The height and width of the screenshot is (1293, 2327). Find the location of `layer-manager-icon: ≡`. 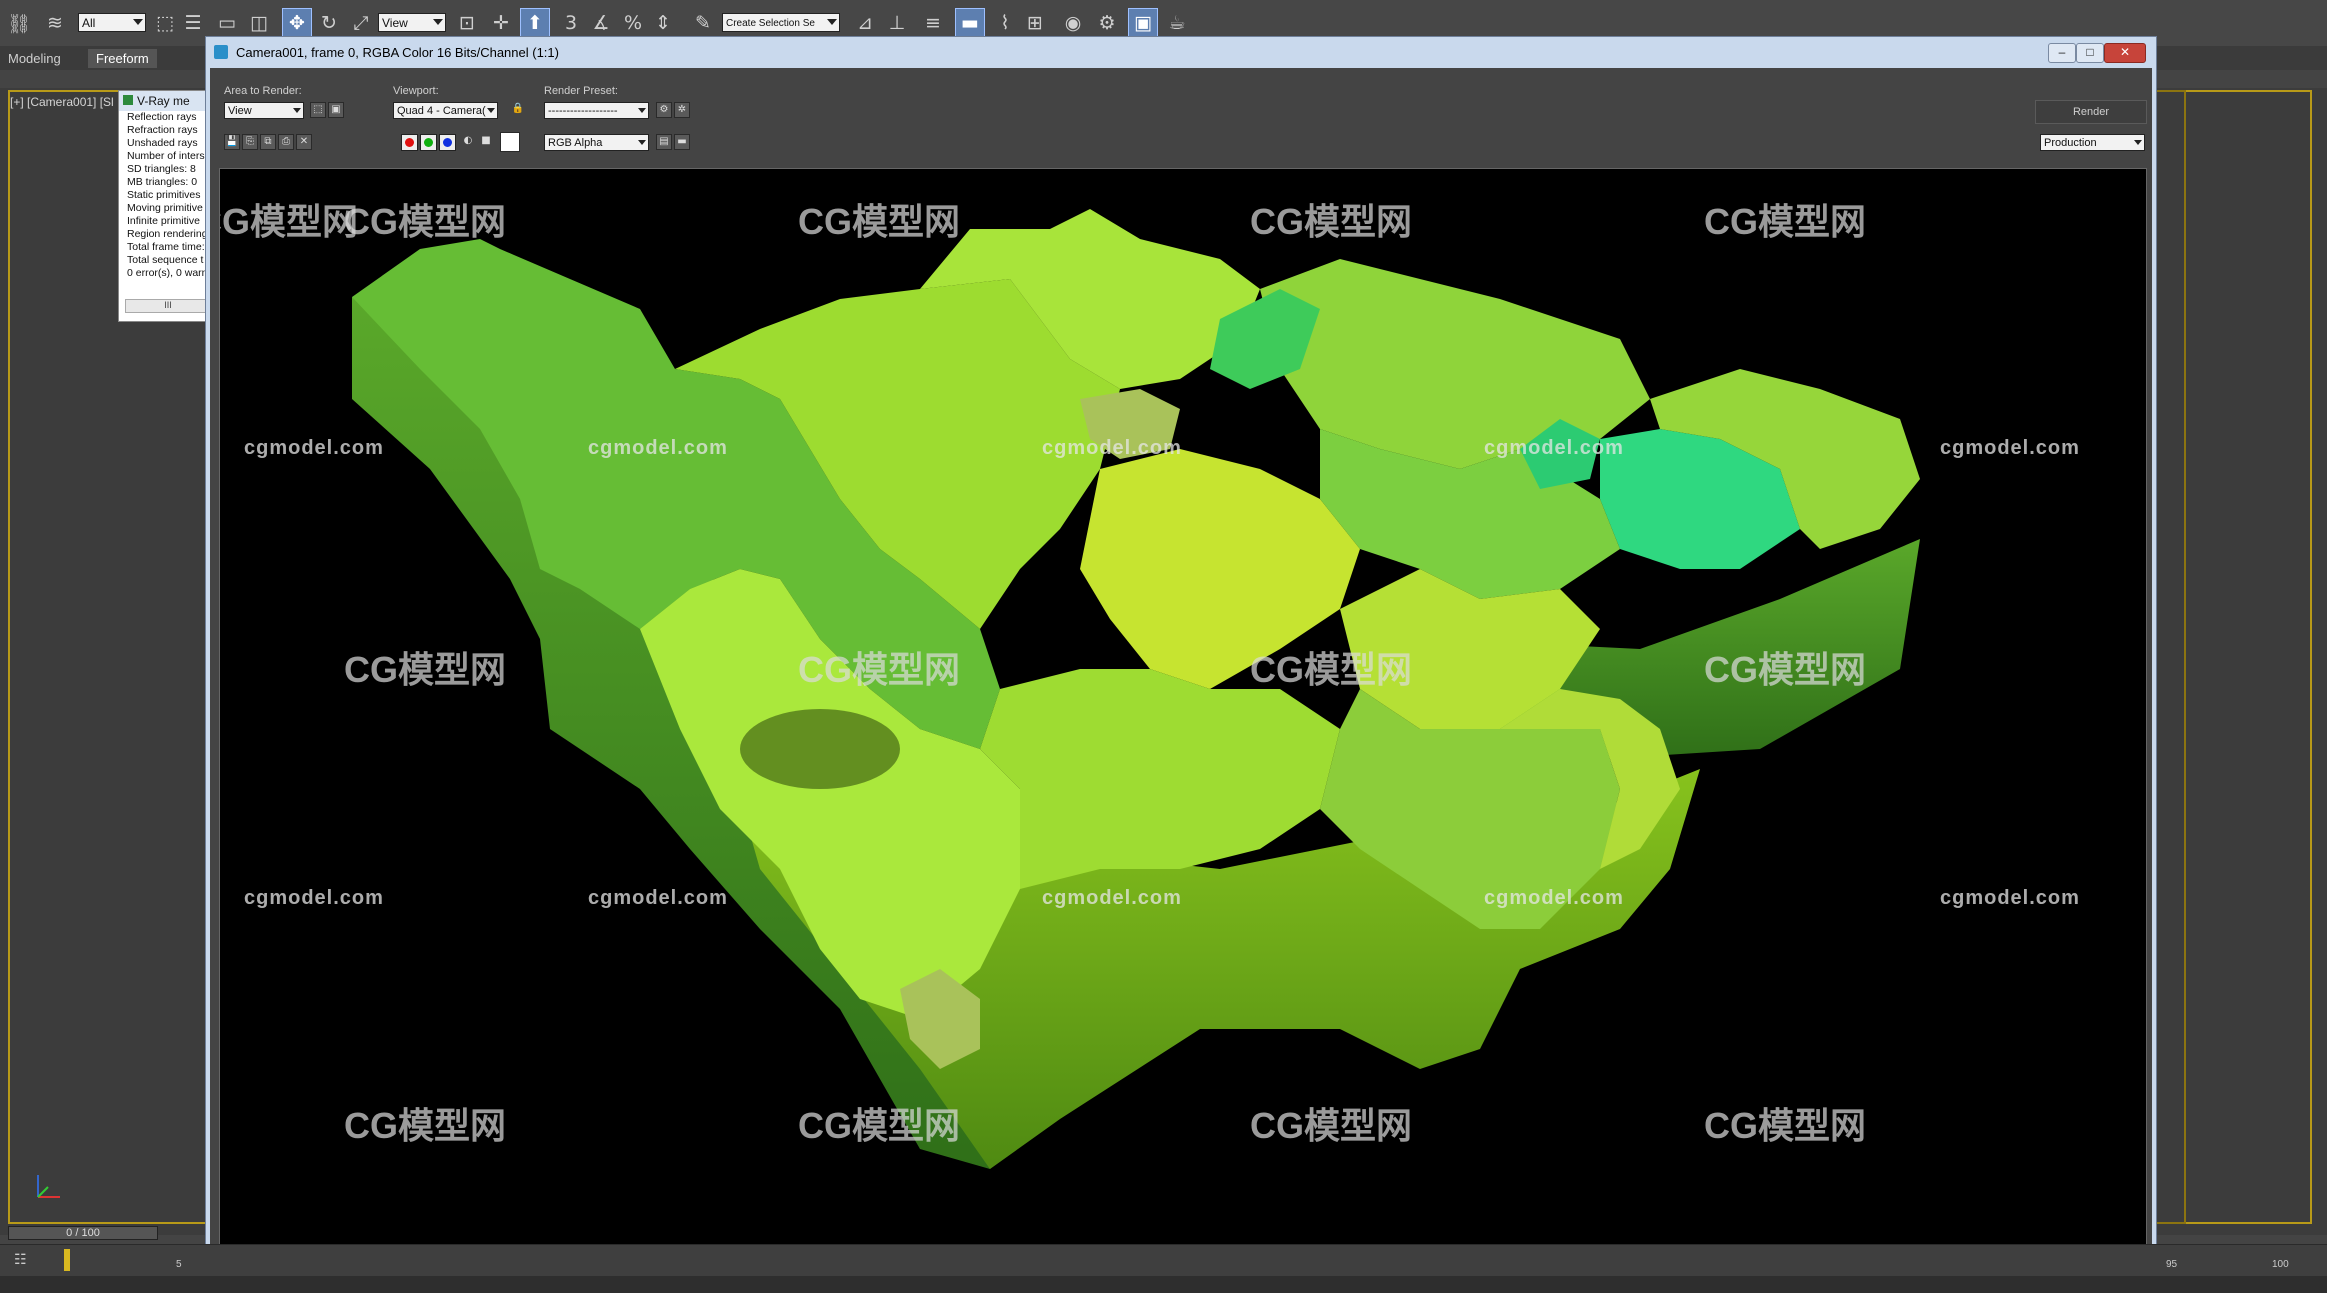

layer-manager-icon: ≡ is located at coordinates (933, 23).